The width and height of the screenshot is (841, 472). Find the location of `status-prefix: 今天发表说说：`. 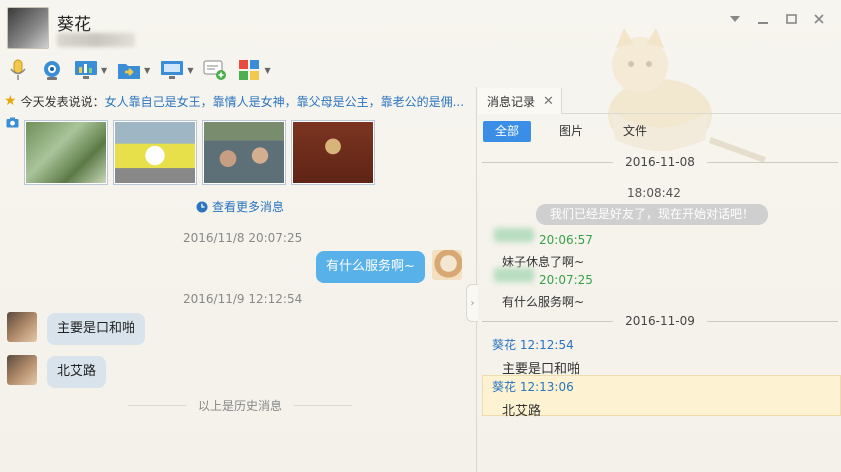

status-prefix: 今天发表说说： is located at coordinates (62, 101).